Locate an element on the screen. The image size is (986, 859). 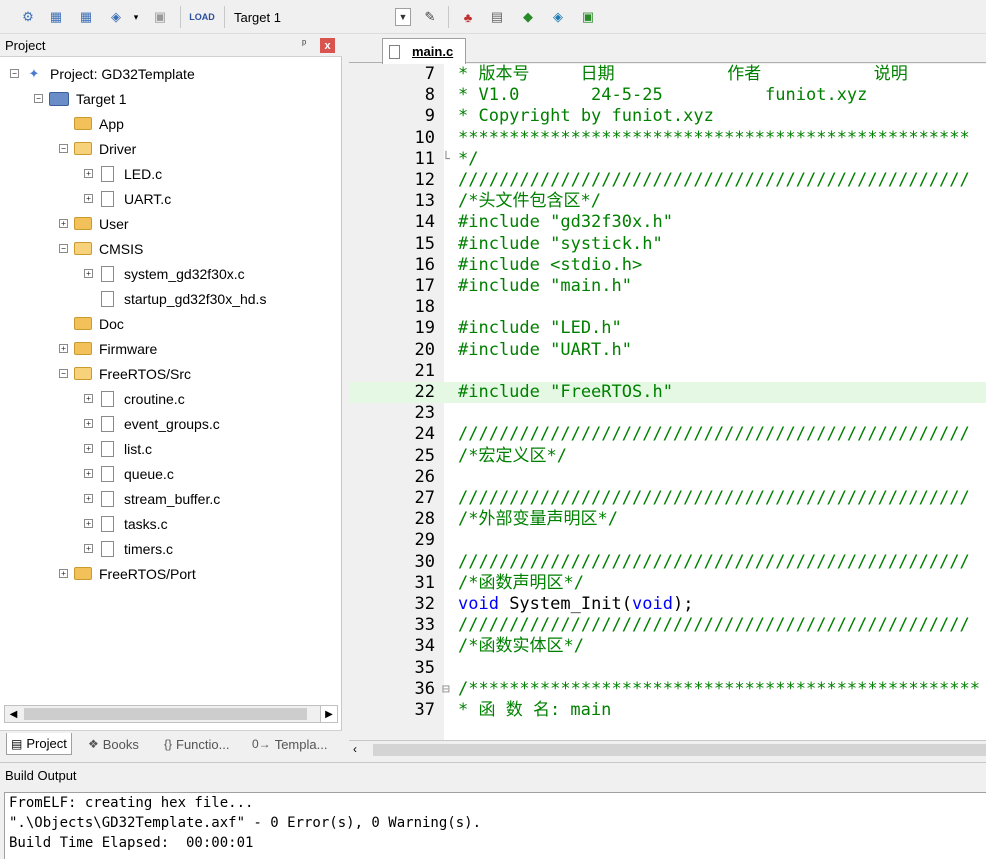
tree-item: + tasks.c is located at coordinates (126, 523).